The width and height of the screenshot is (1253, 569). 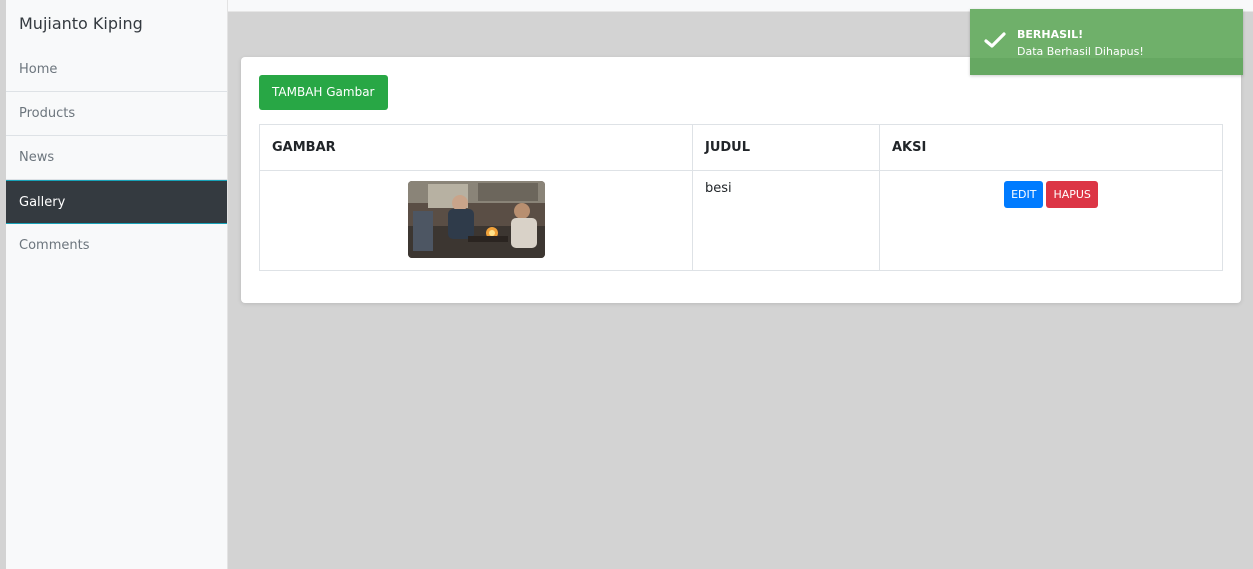 I want to click on toast-title: BERHASIL!, so click(x=1050, y=34).